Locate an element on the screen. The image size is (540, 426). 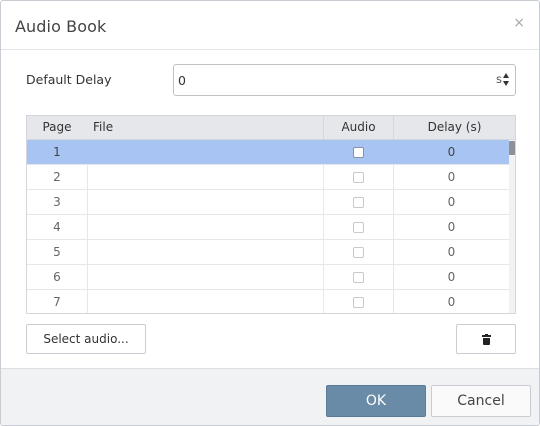
column-header-audio: Audio is located at coordinates (358, 127).